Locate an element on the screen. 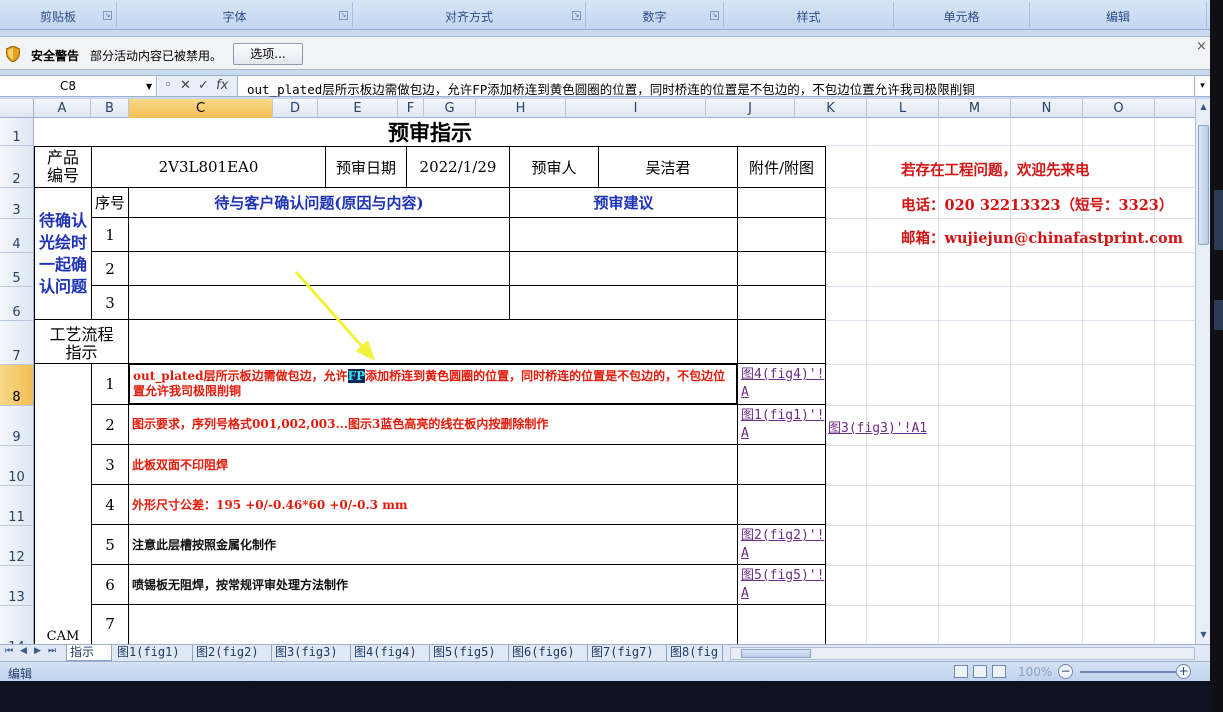 This screenshot has height=712, width=1223. hyperlink: 图4(fig4)'!A is located at coordinates (783, 384).